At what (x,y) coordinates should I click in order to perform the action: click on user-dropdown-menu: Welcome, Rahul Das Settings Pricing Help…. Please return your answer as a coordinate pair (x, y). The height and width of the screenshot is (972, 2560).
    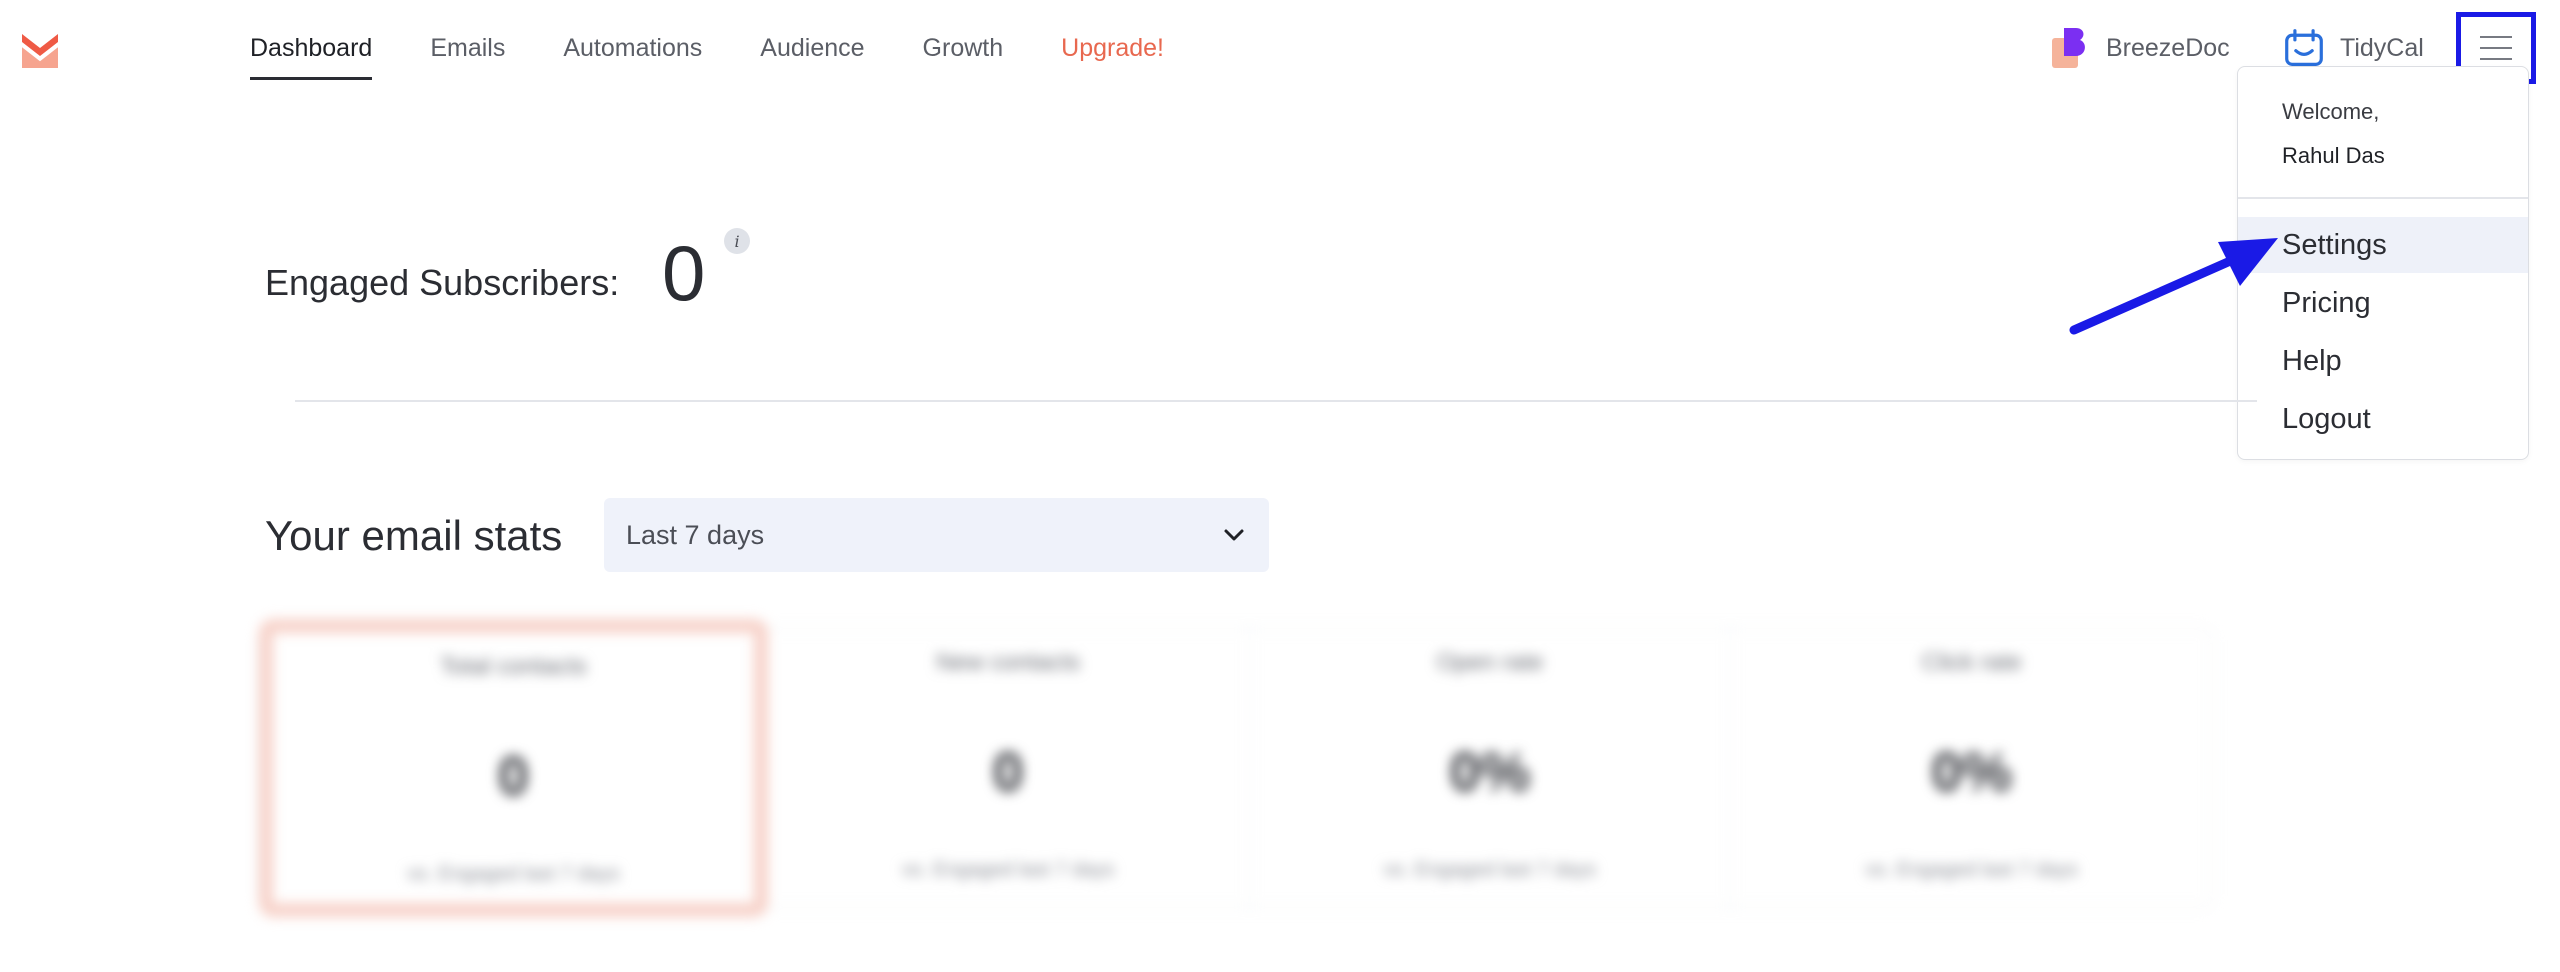
    Looking at the image, I should click on (2383, 263).